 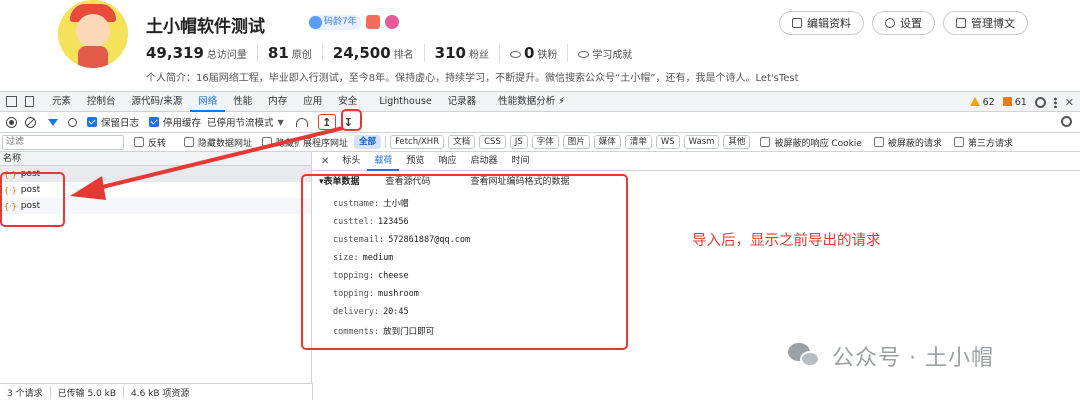 I want to click on record-icon, so click(x=11, y=122).